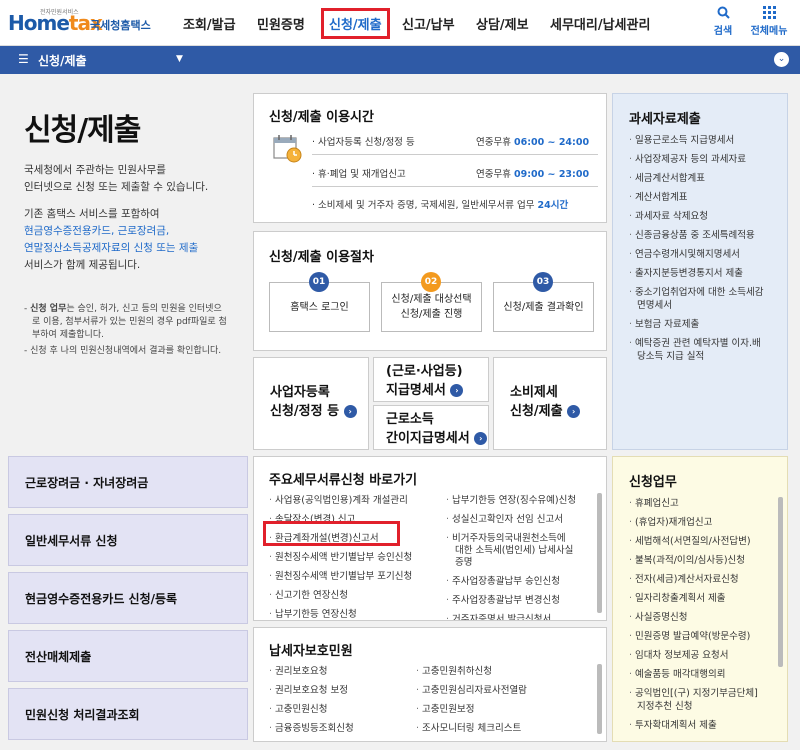 Image resolution: width=800 pixels, height=750 pixels. I want to click on shortcut-link: 성실신고확인자 선임 신고서, so click(521, 519).